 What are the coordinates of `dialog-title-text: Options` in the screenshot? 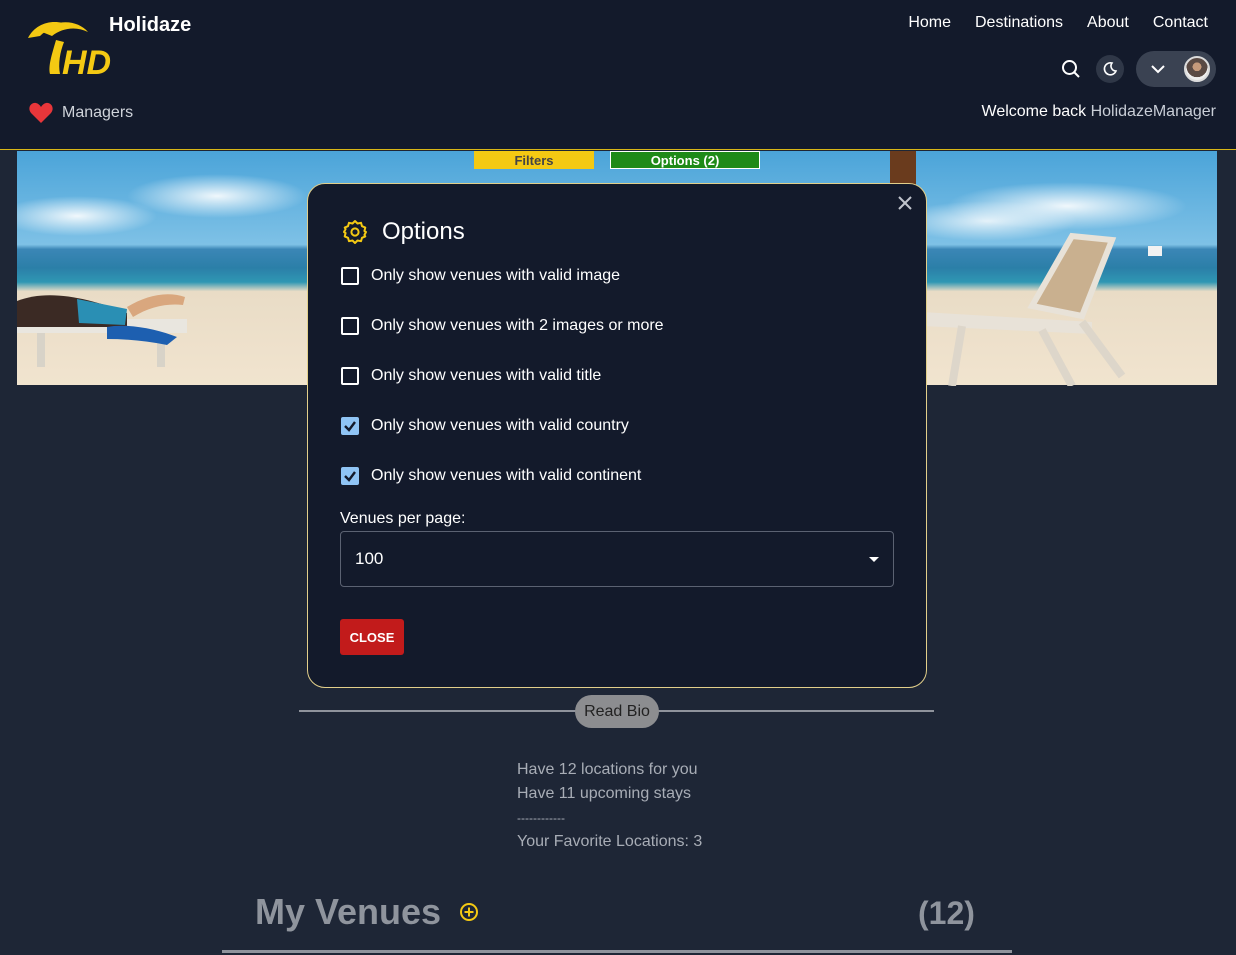 It's located at (423, 231).